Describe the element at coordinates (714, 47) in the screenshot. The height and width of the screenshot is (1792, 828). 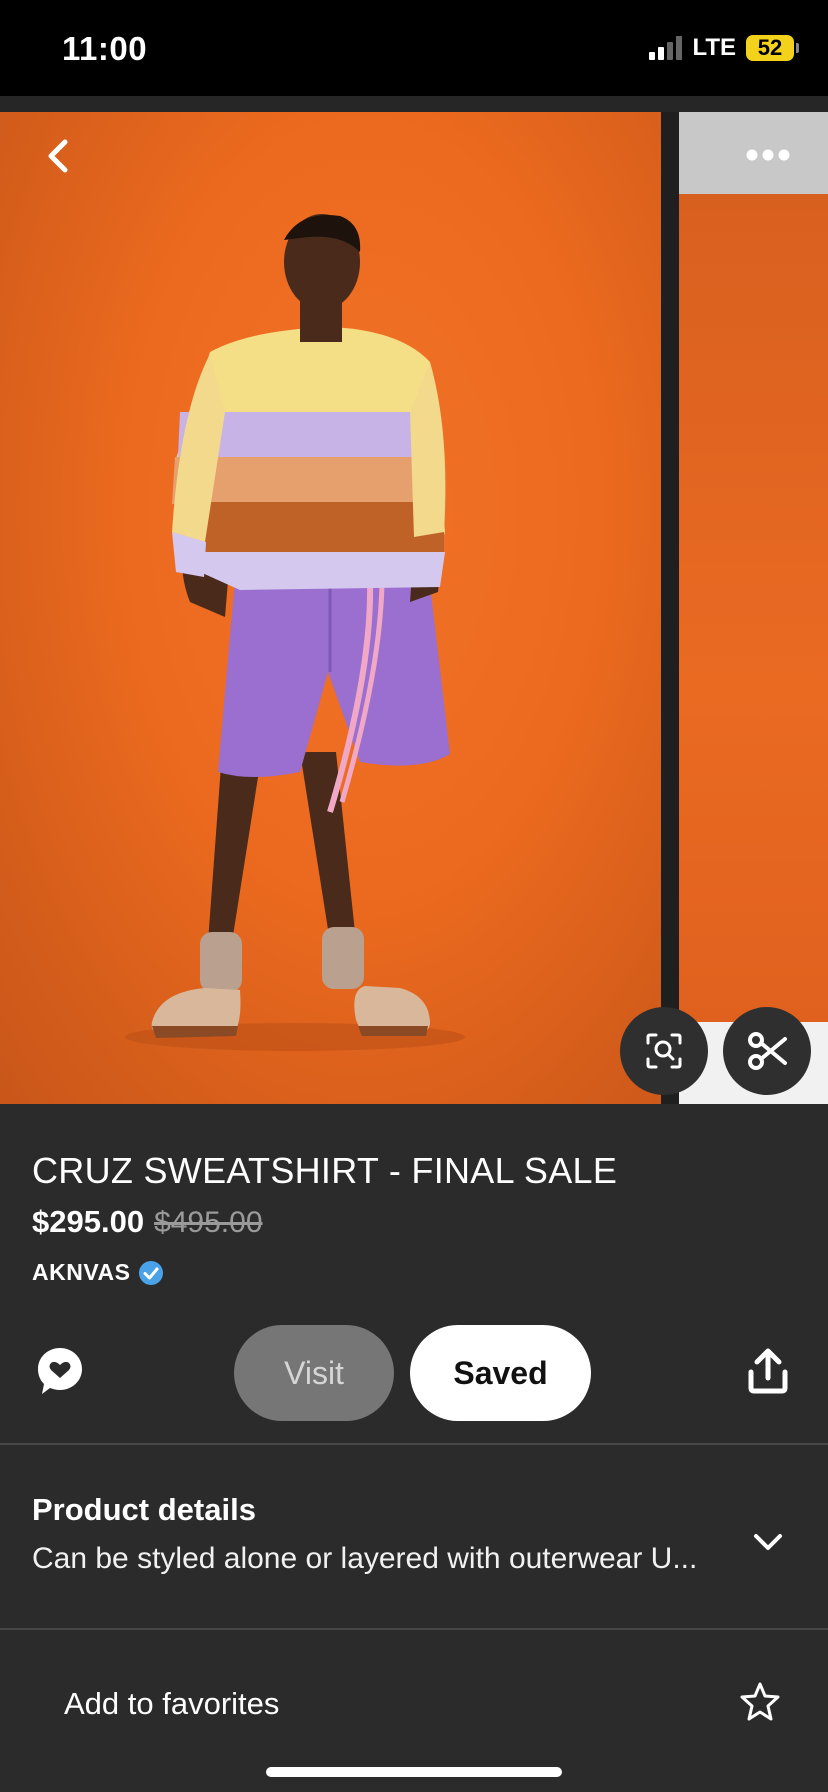
I see `network-type: LTE` at that location.